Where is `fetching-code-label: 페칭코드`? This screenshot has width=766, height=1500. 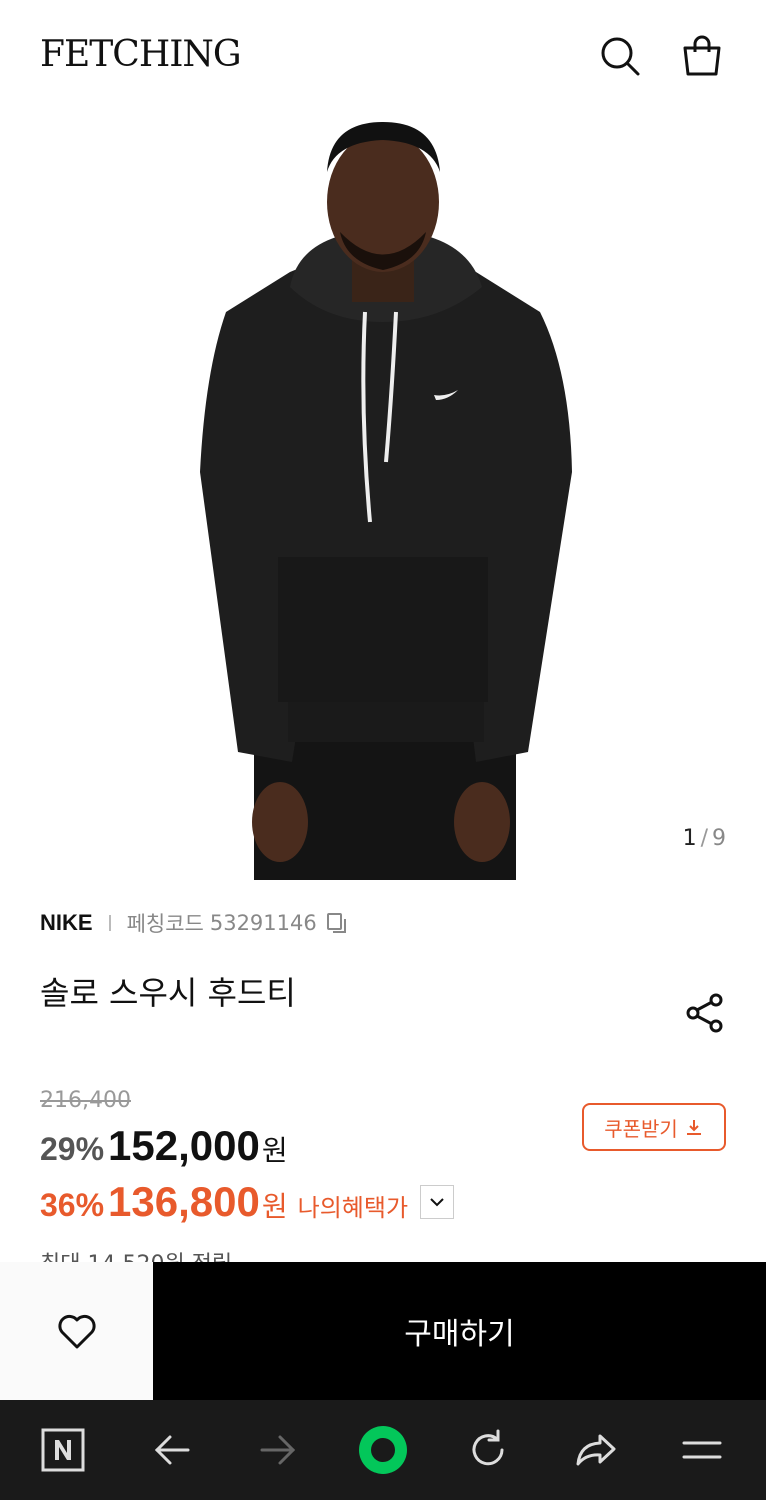 fetching-code-label: 페칭코드 is located at coordinates (165, 924).